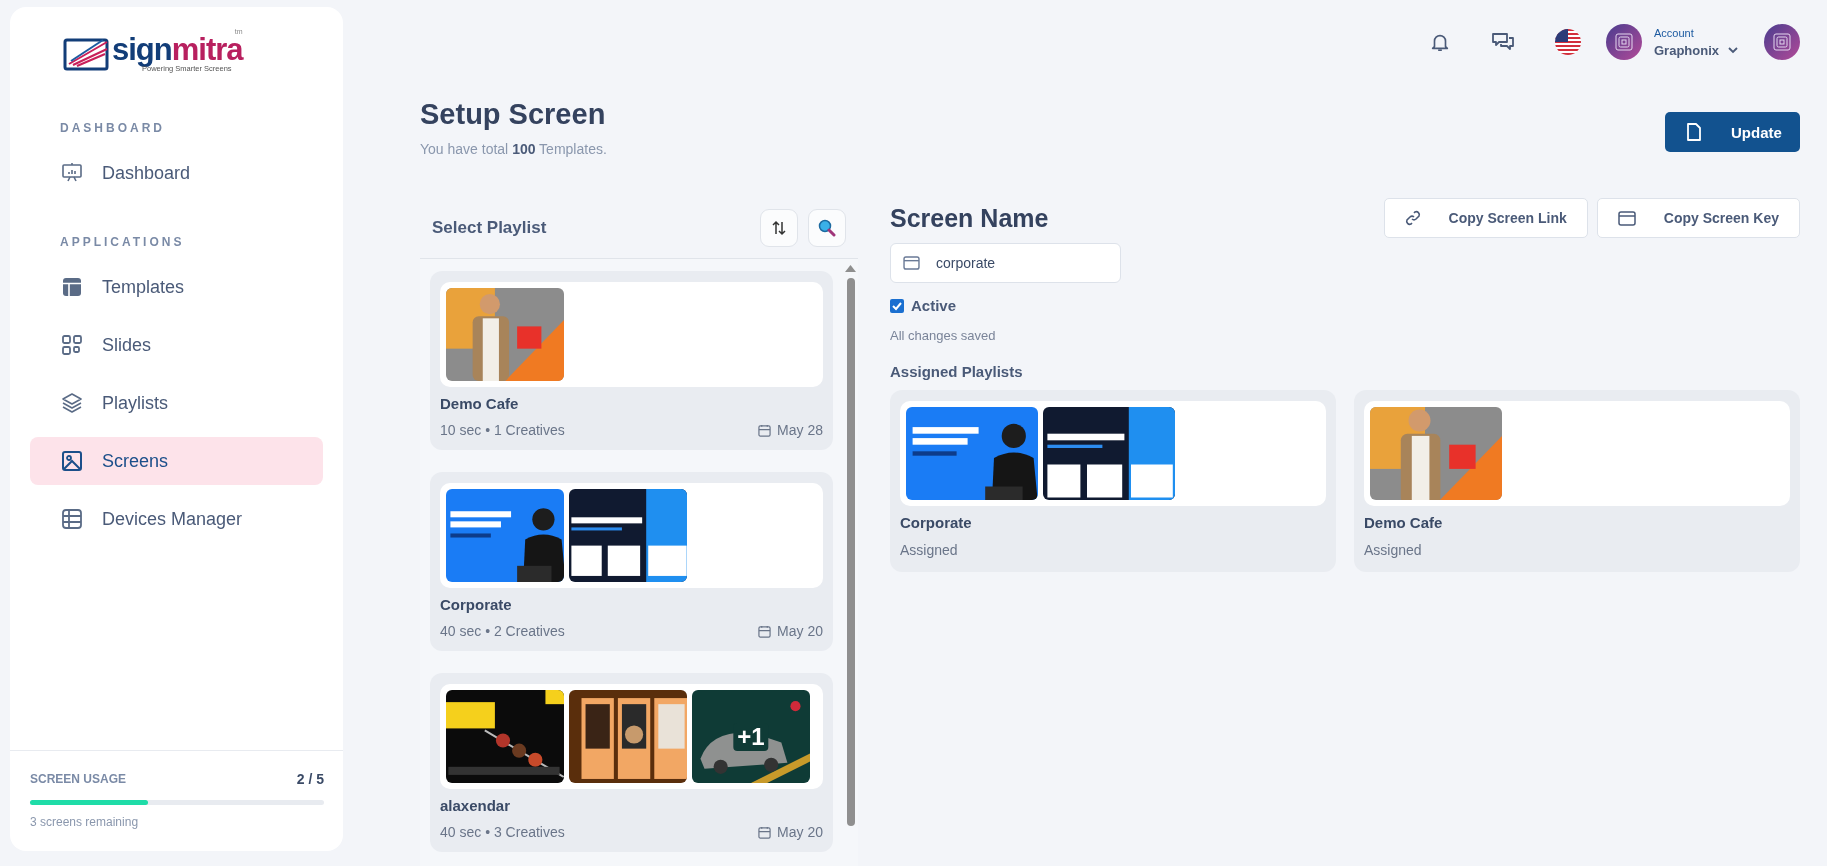 This screenshot has width=1827, height=866. What do you see at coordinates (176, 287) in the screenshot?
I see `sidebar-item: Templates` at bounding box center [176, 287].